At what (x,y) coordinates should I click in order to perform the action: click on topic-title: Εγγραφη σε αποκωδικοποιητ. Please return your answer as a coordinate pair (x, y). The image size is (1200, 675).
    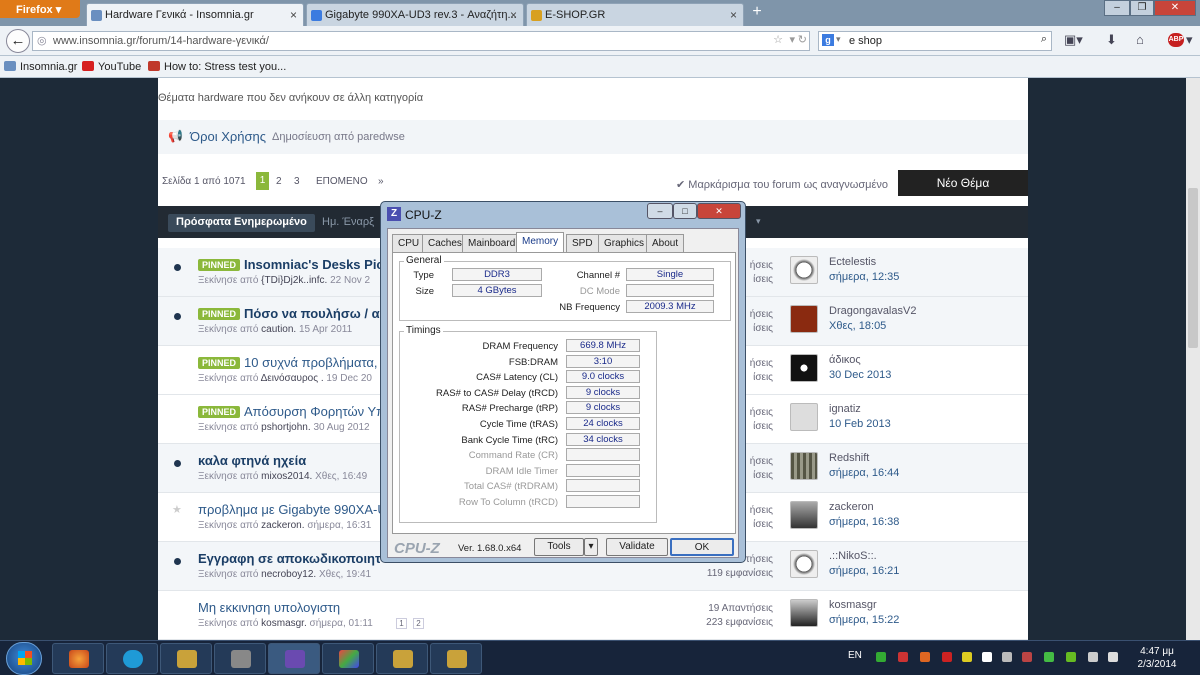
    Looking at the image, I should click on (289, 558).